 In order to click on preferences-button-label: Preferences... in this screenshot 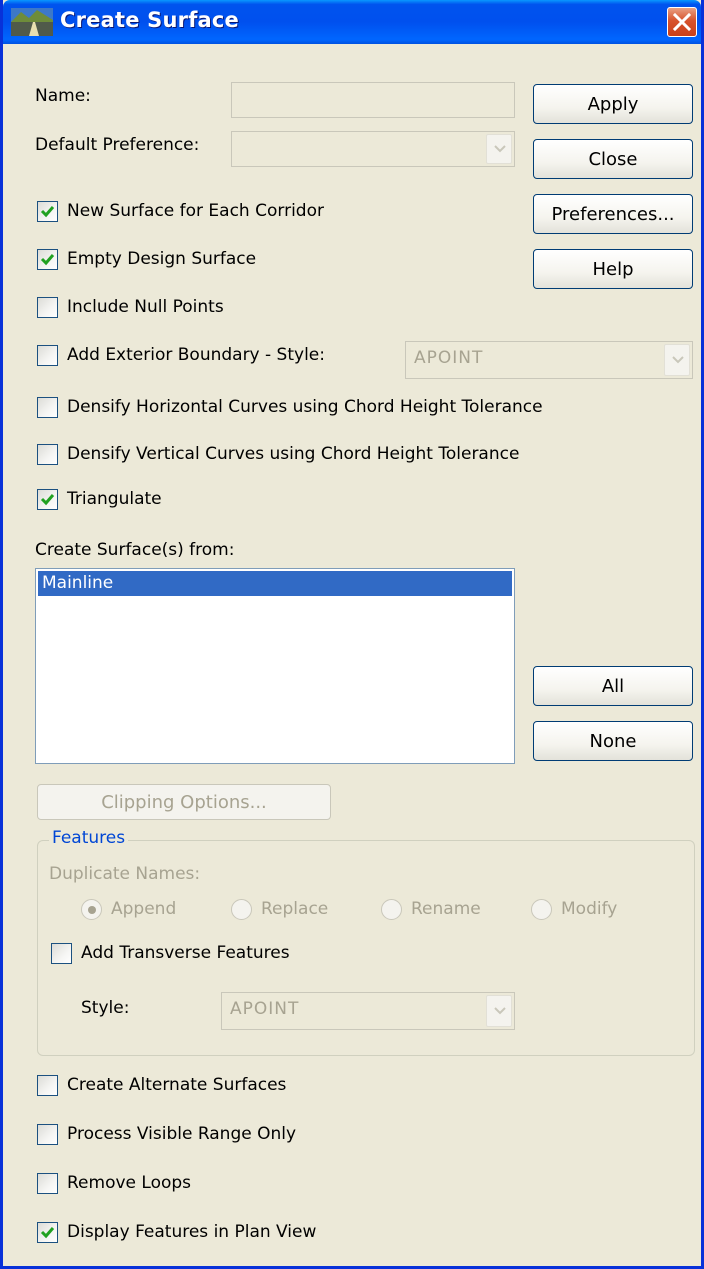, I will do `click(613, 214)`.